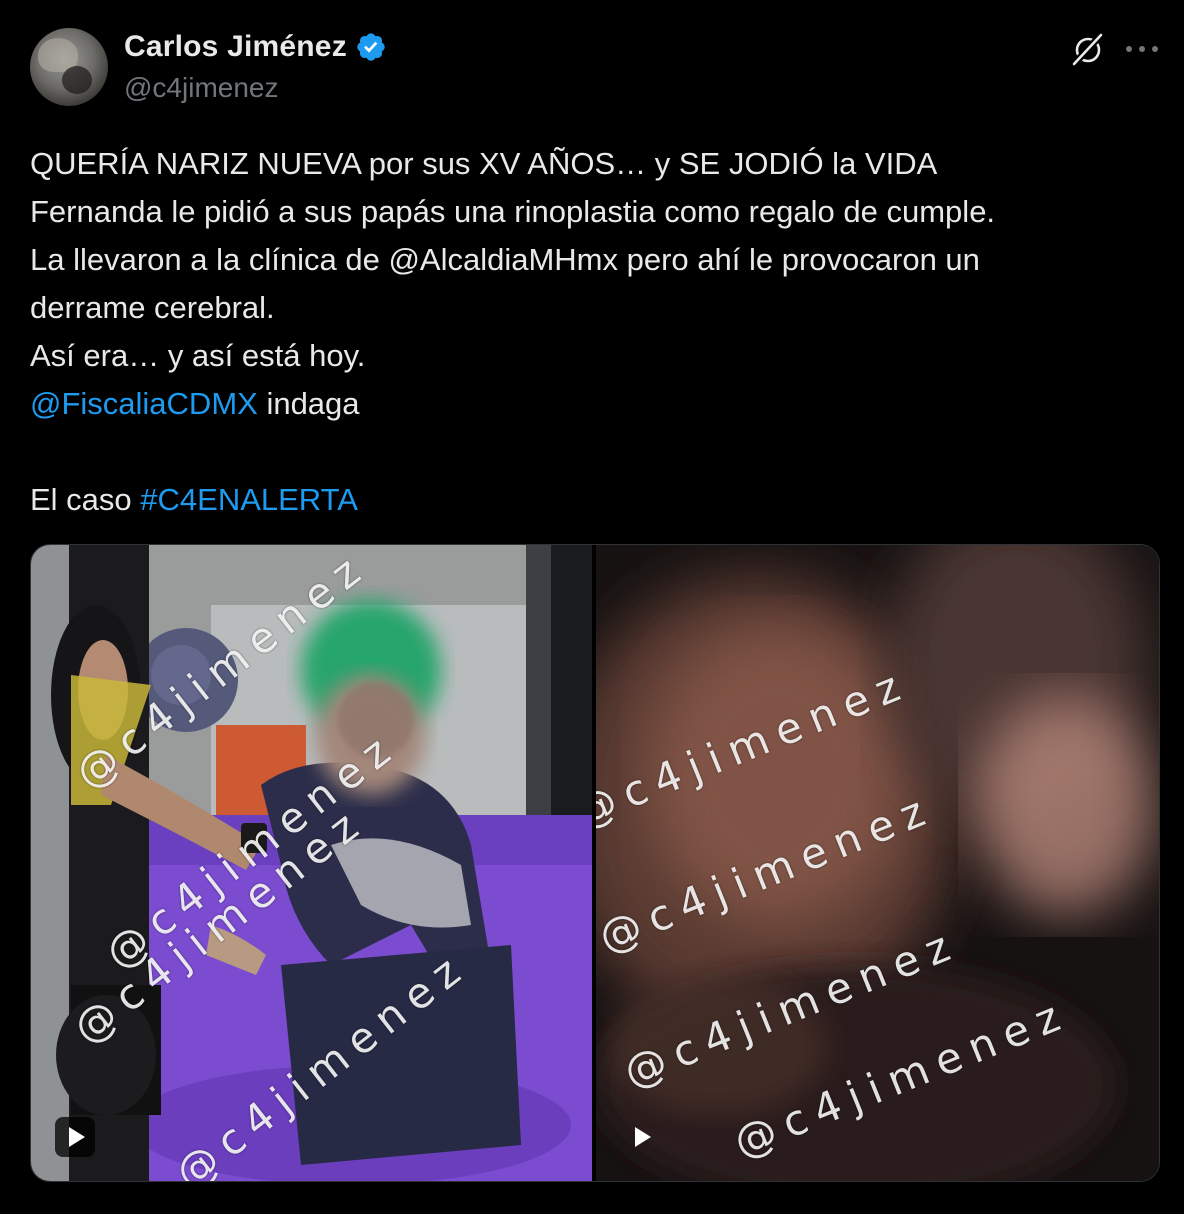 This screenshot has height=1214, width=1184. I want to click on author-display-name: Carlos Jiménez, so click(235, 47).